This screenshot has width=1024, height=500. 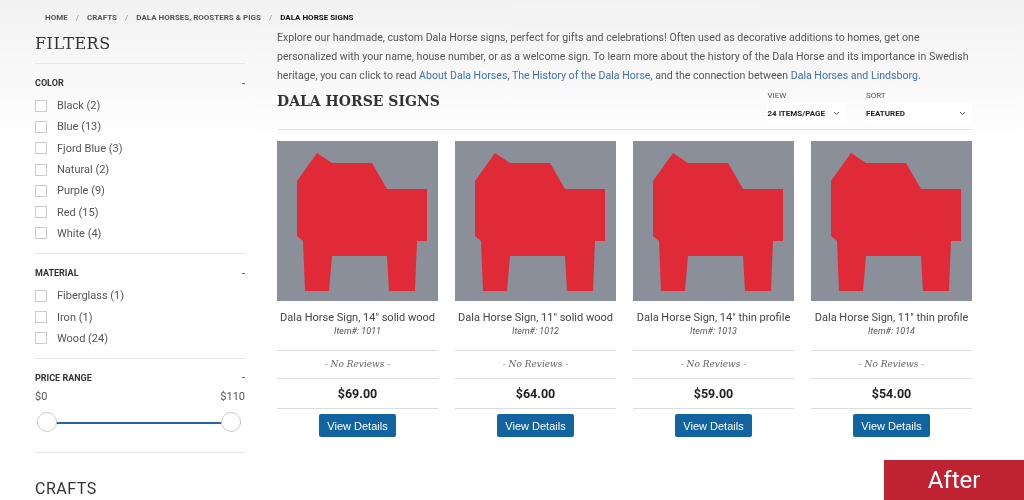 I want to click on intro-paragraph: Explore our handmade, custom Dala Horse signs, perfect for gifts and celebrations! Often used as decorative additions to homes, get one personalized with your name, house number, or as a welcome sign. To learn more about the history of the Dala Horse and its importance in Swedish heritage, you can click to read About Dala Horses, The History of the Dala Horse, and the connection between Dala Horses and Lindsborg., so click(x=623, y=57).